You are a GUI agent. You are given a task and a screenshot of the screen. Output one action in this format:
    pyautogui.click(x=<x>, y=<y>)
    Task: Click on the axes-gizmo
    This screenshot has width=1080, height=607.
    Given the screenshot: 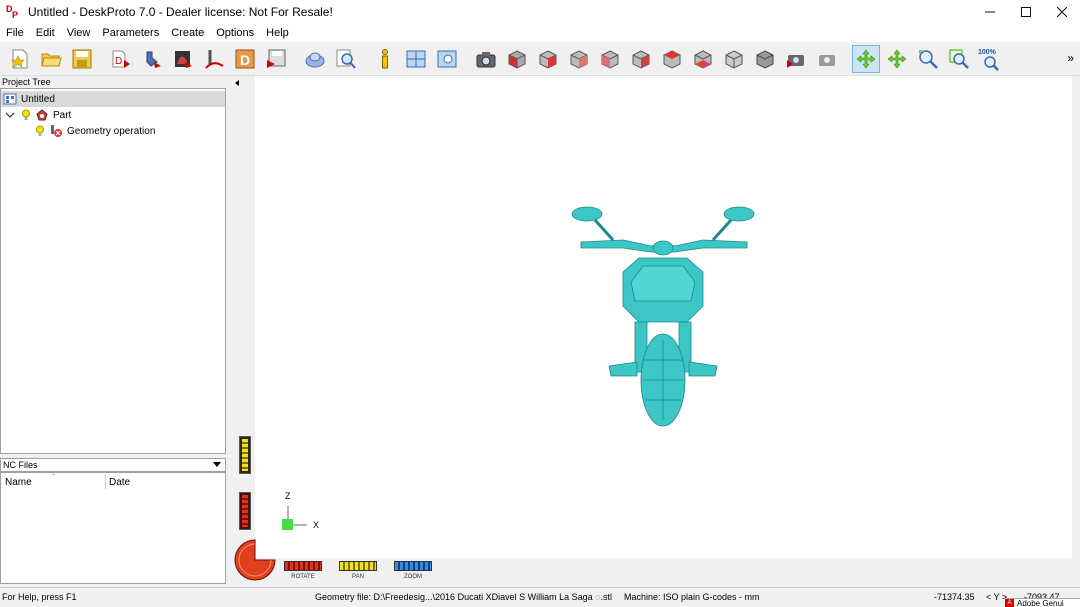 What is the action you would take?
    pyautogui.click(x=294, y=518)
    